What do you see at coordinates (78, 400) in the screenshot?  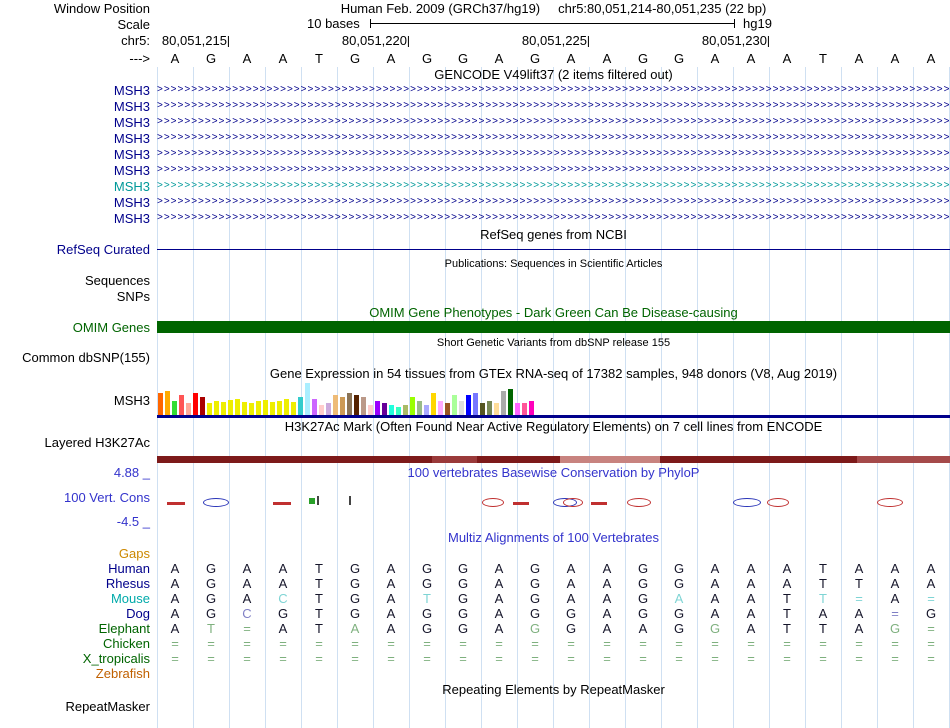 I see `gtex-gene-label: MSH3` at bounding box center [78, 400].